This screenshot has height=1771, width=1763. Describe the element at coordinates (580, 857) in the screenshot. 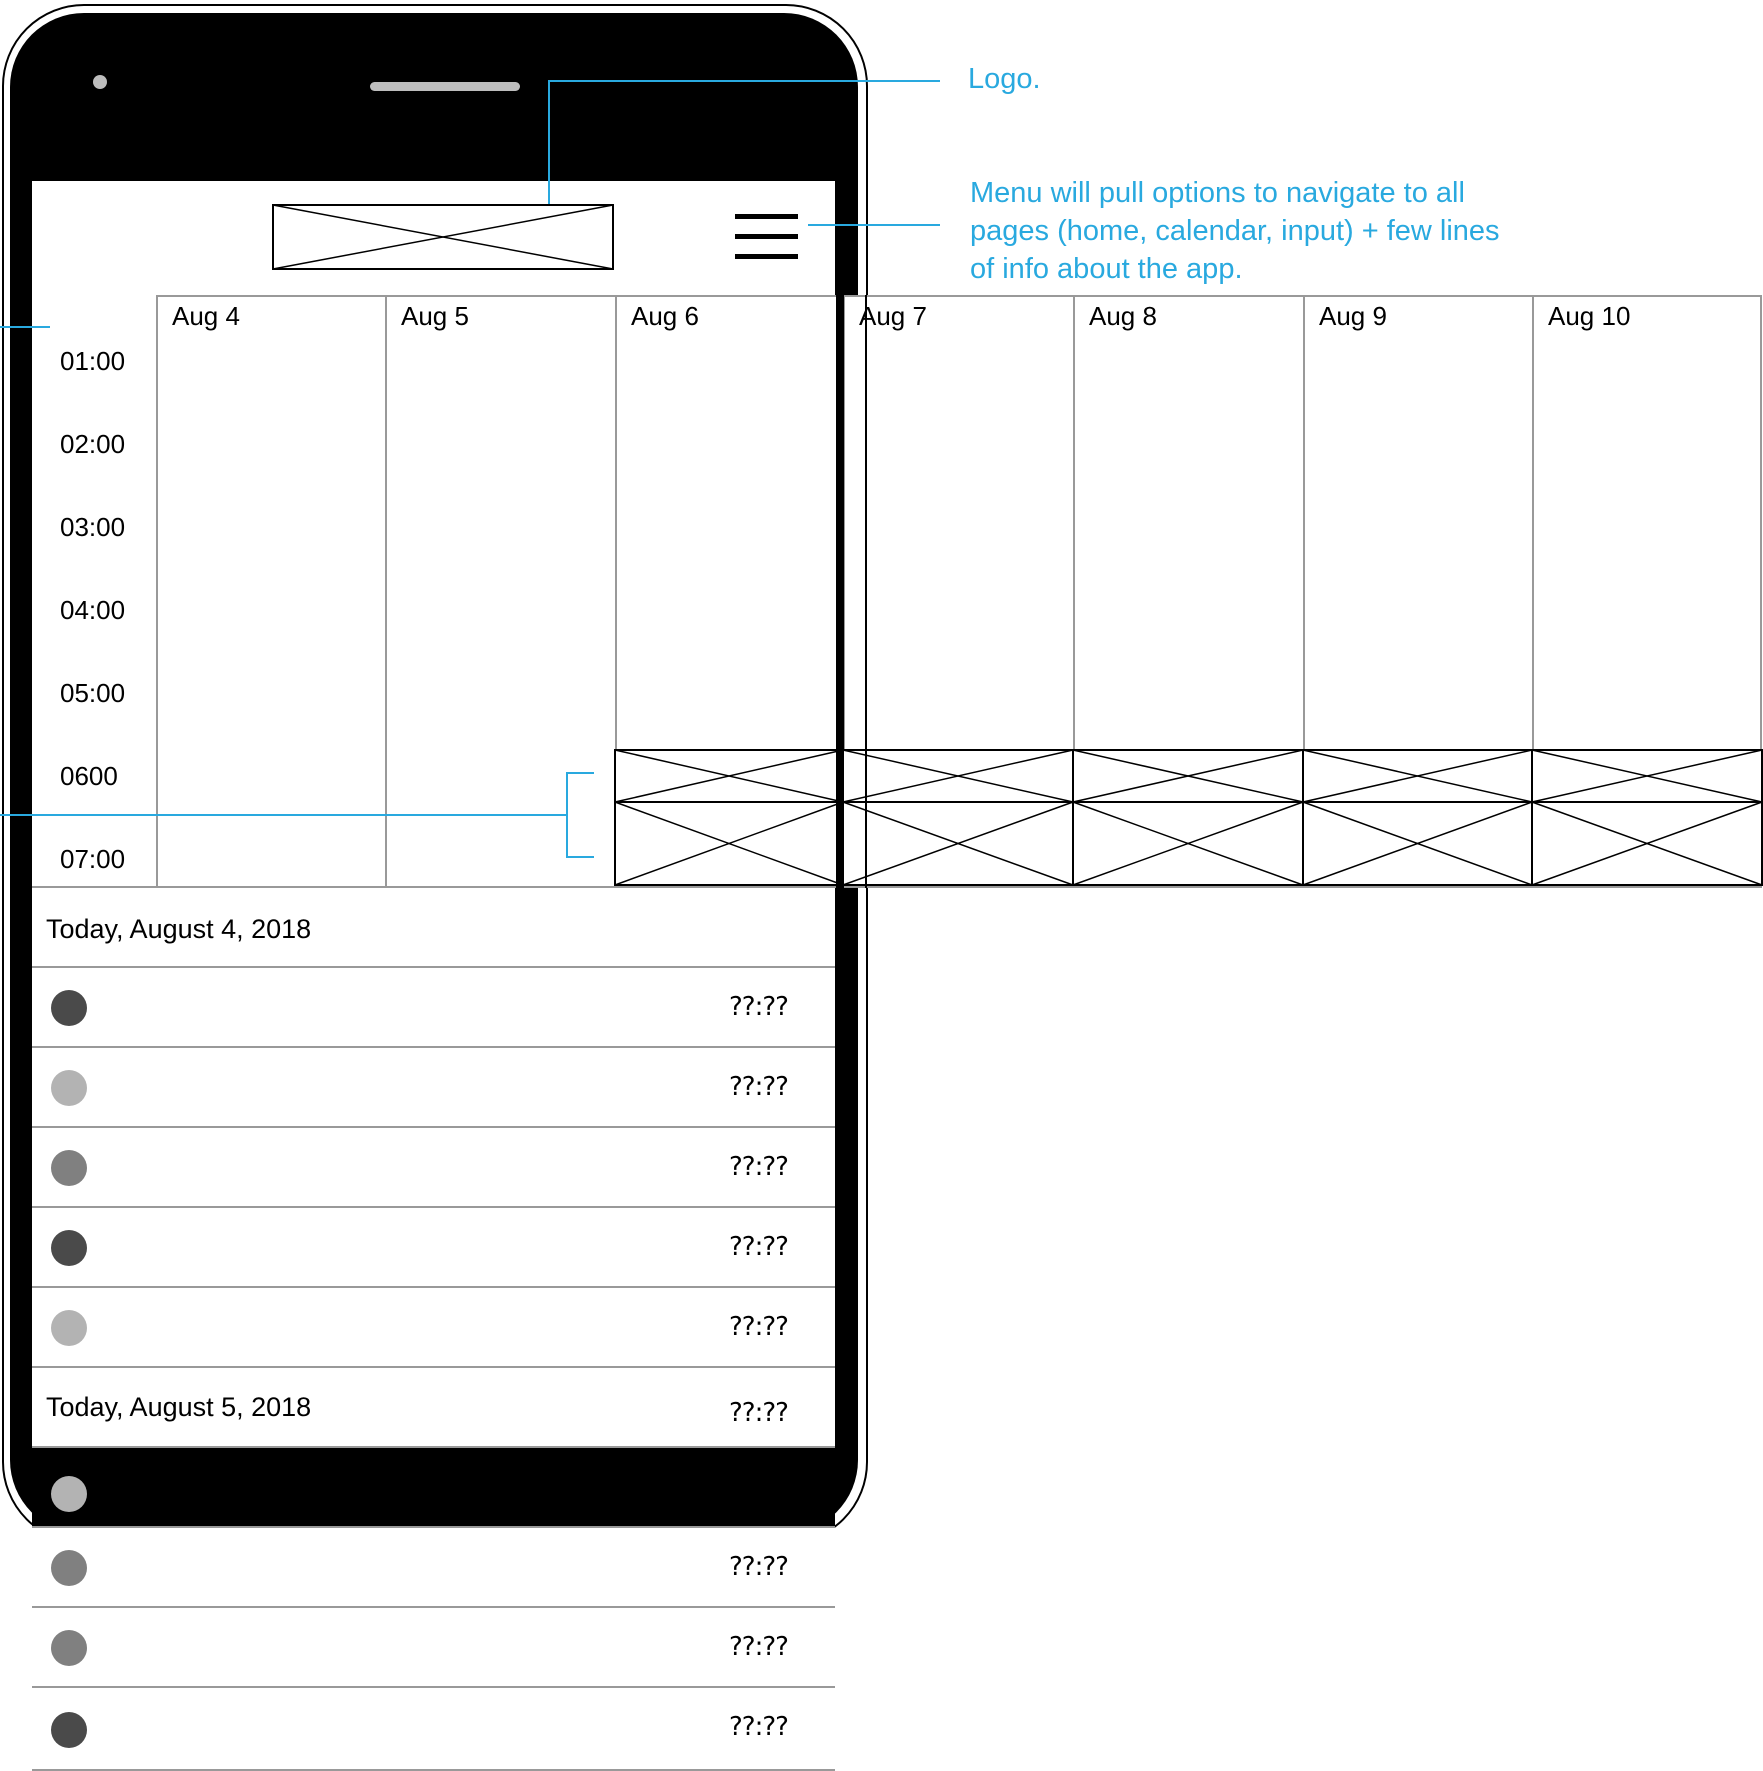

I see `event-bracket-bottom` at that location.